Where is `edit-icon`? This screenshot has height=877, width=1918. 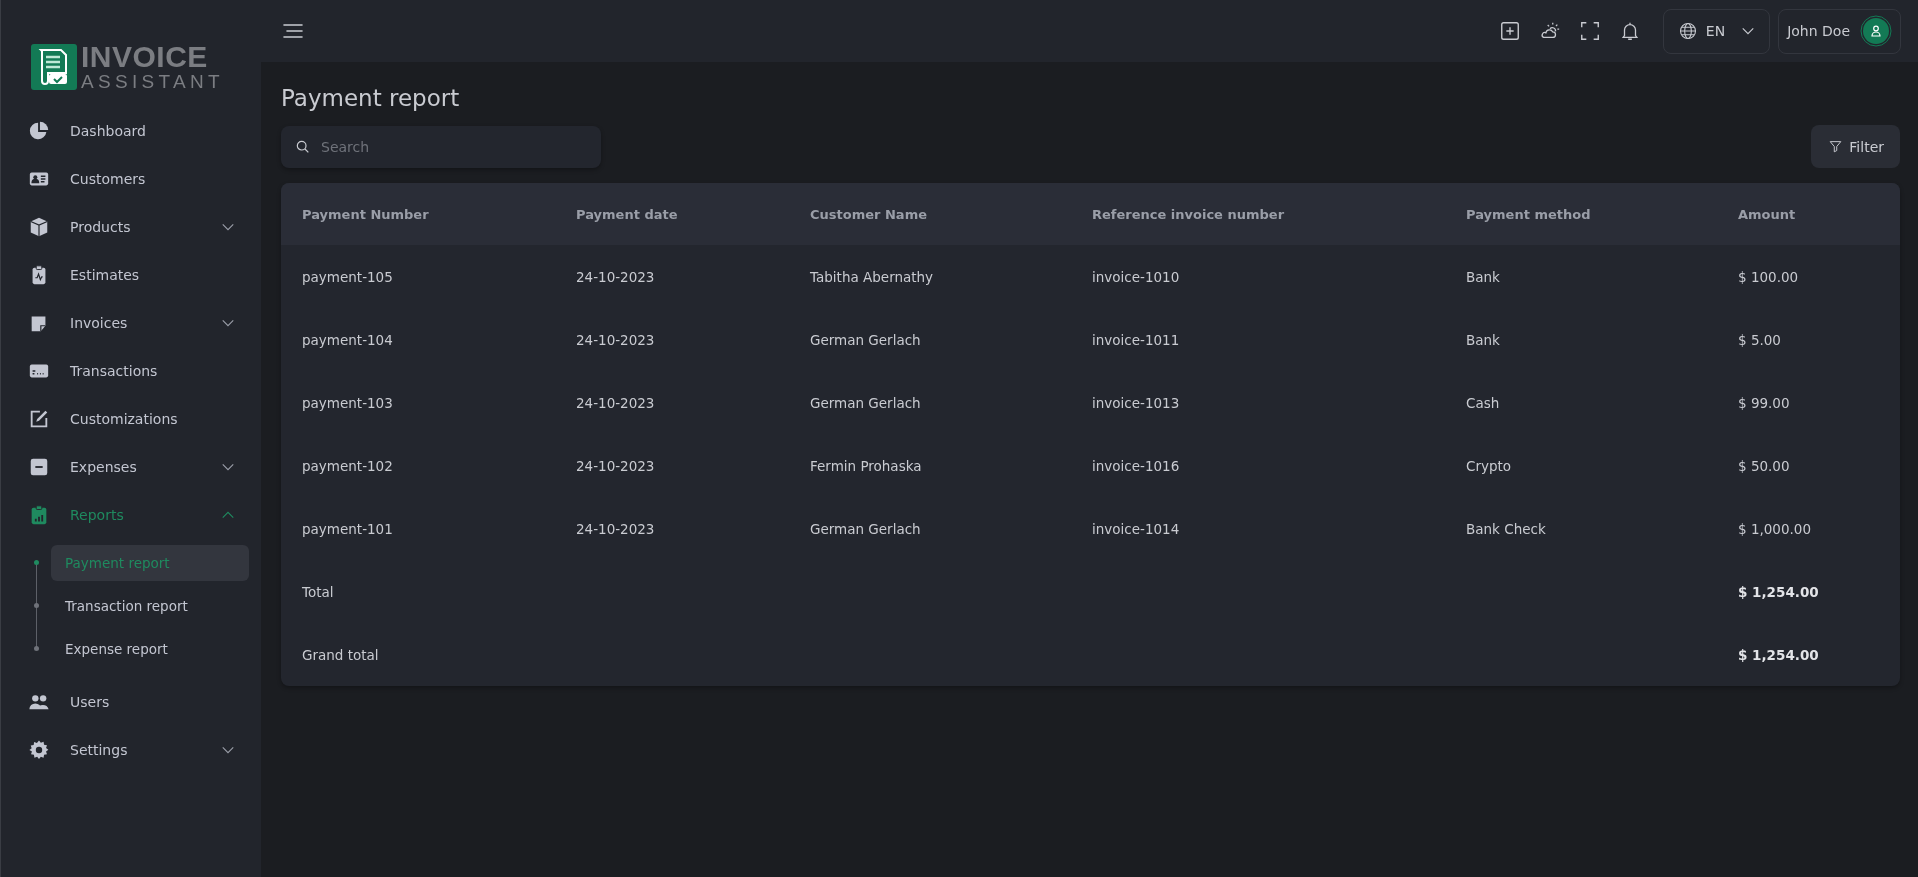
edit-icon is located at coordinates (39, 419).